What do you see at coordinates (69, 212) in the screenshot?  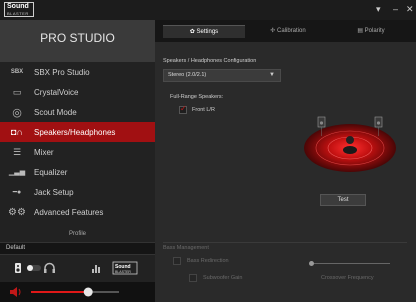 I see `sidebar-item-label: Advanced Features` at bounding box center [69, 212].